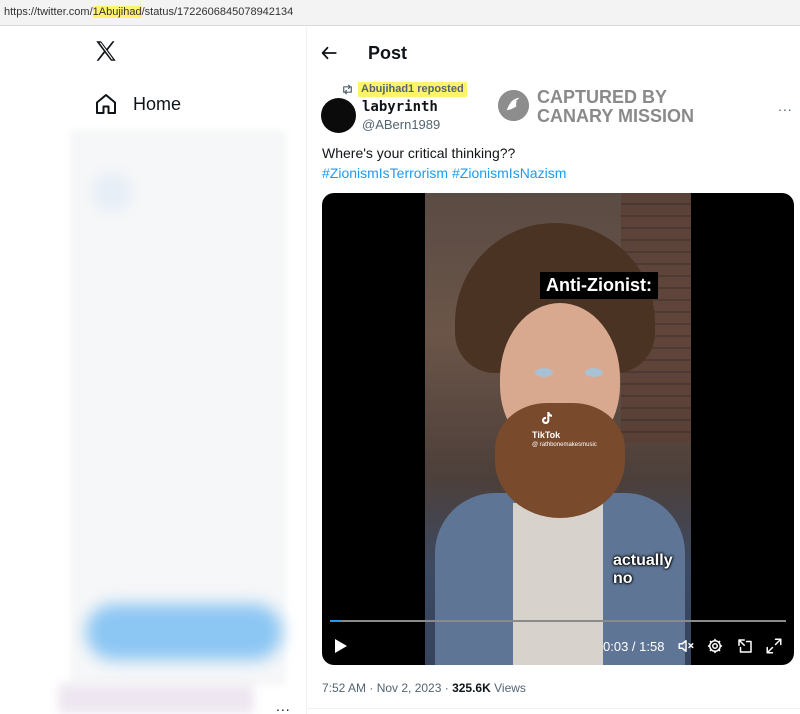 The width and height of the screenshot is (800, 714). I want to click on watermark-line-2: CANARY MISSION, so click(616, 116).